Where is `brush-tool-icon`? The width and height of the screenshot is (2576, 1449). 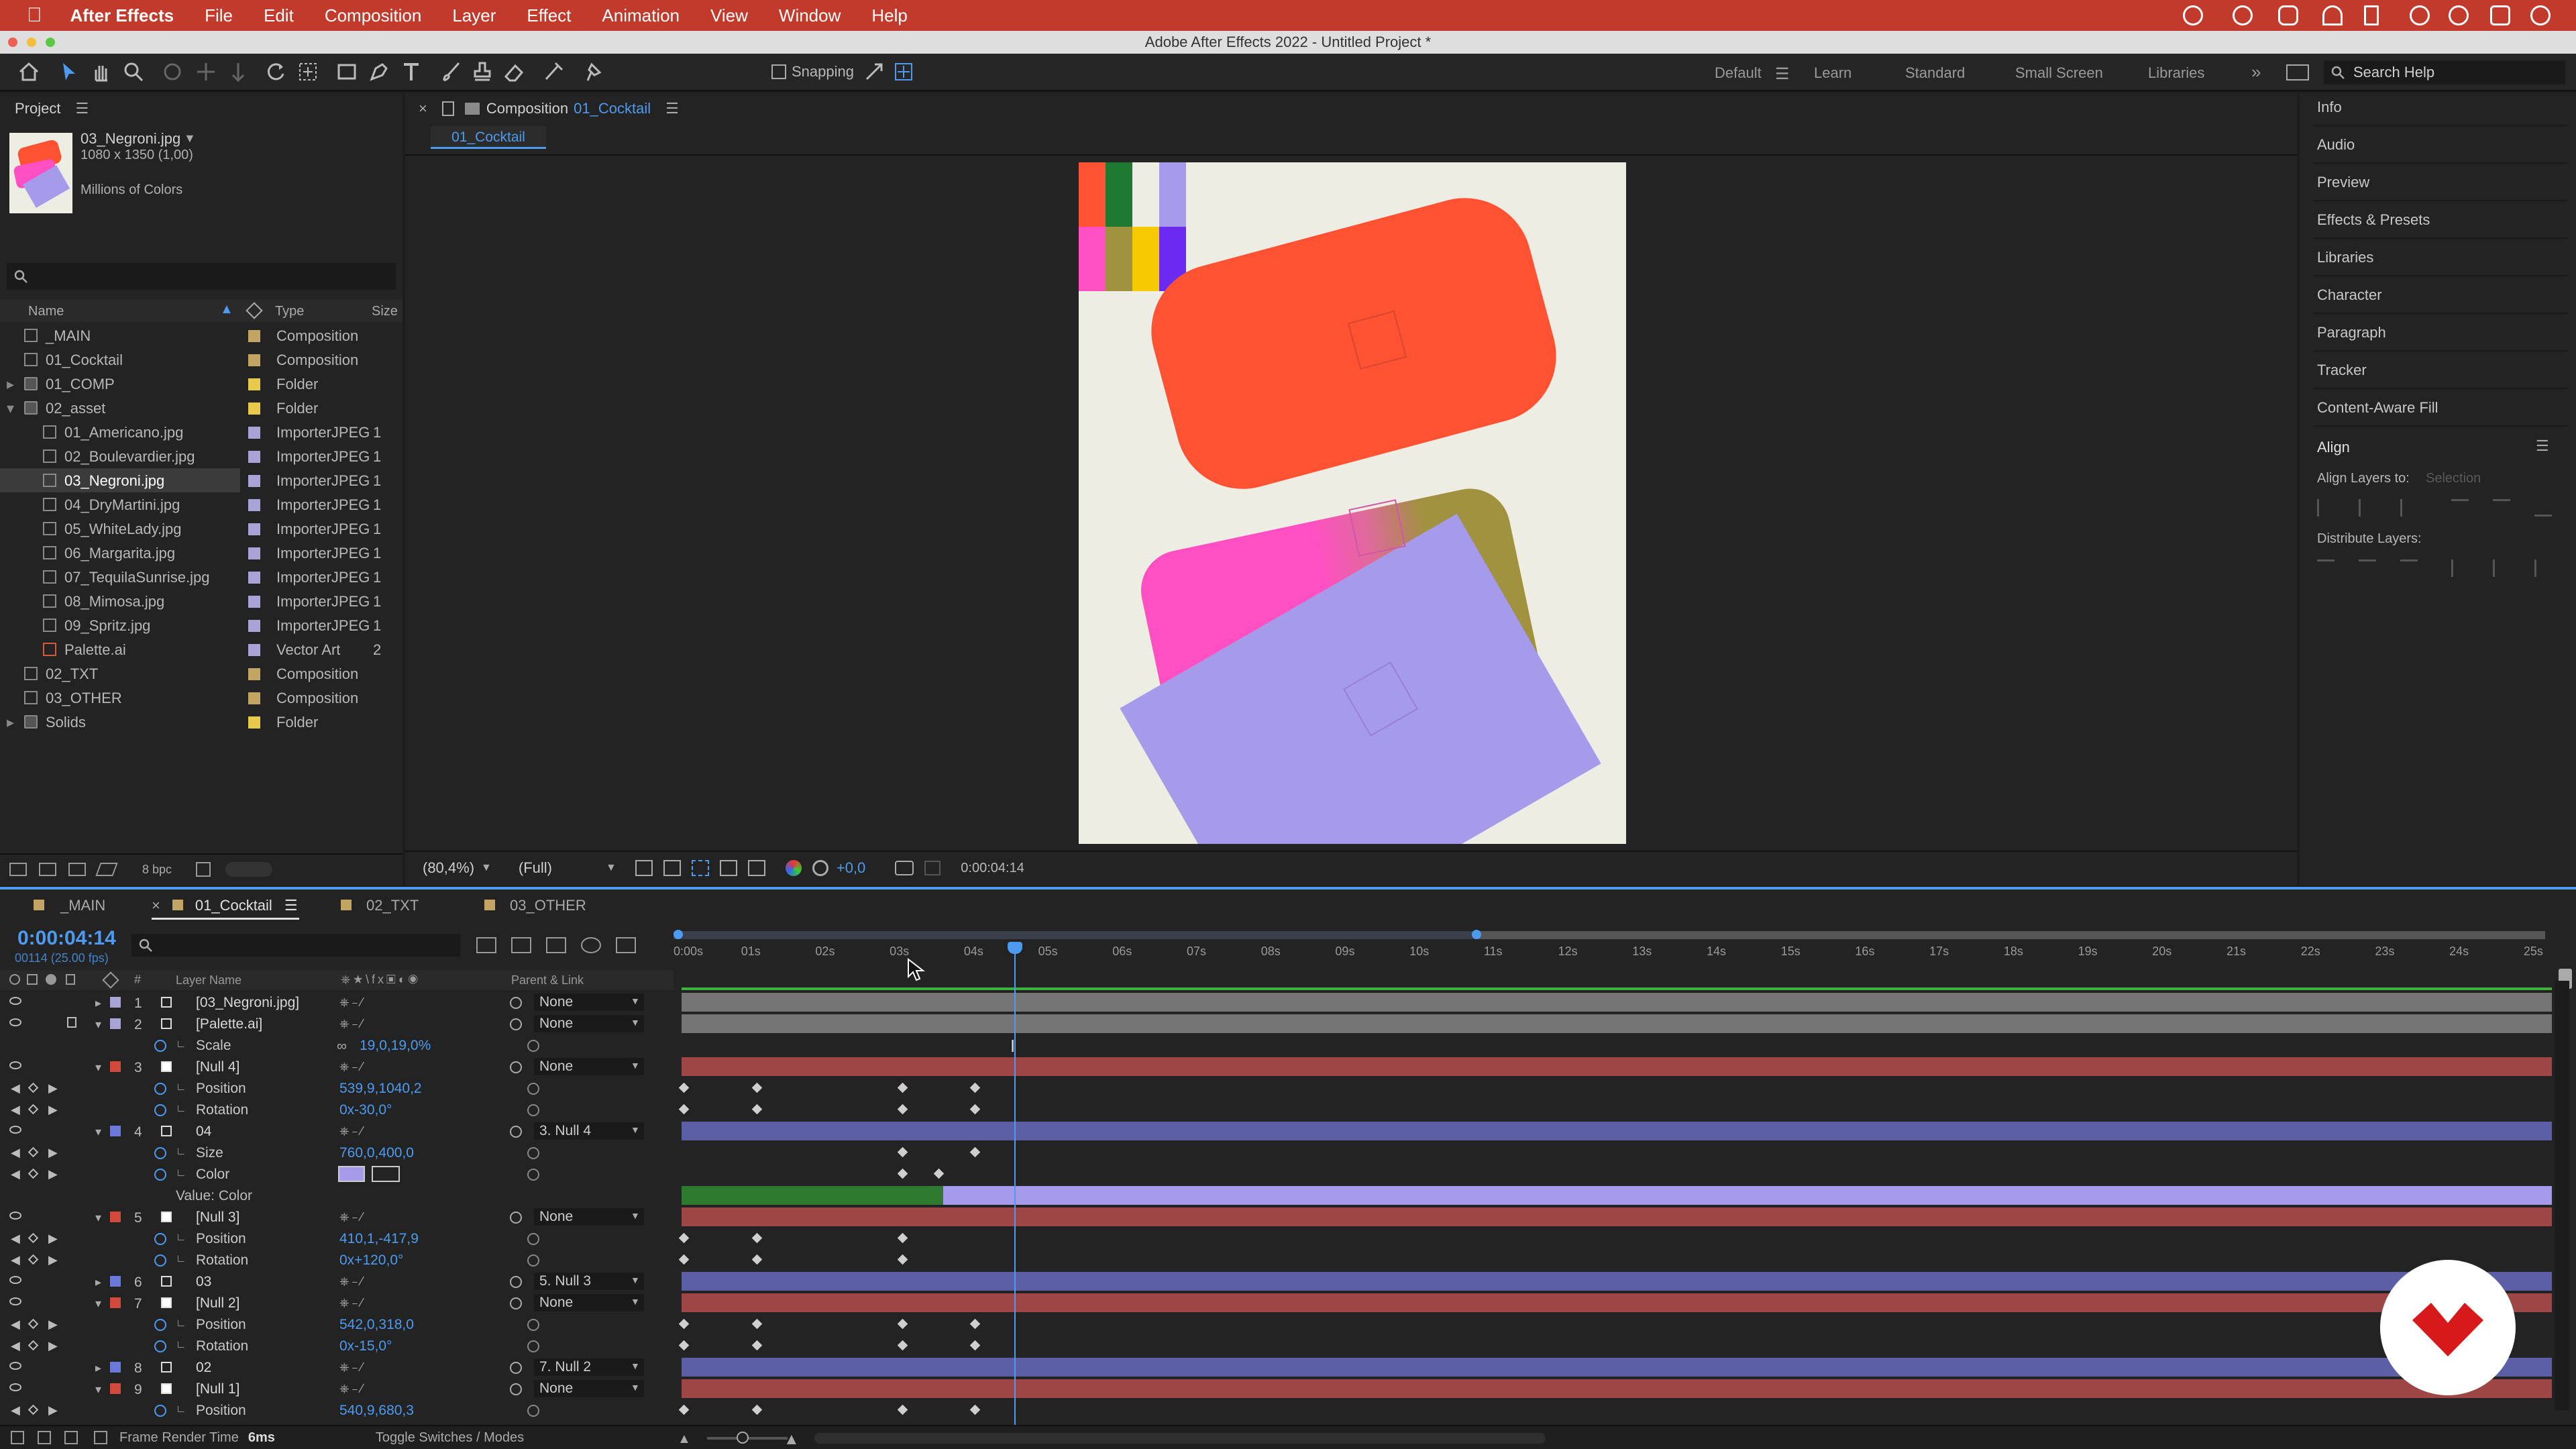
brush-tool-icon is located at coordinates (451, 71).